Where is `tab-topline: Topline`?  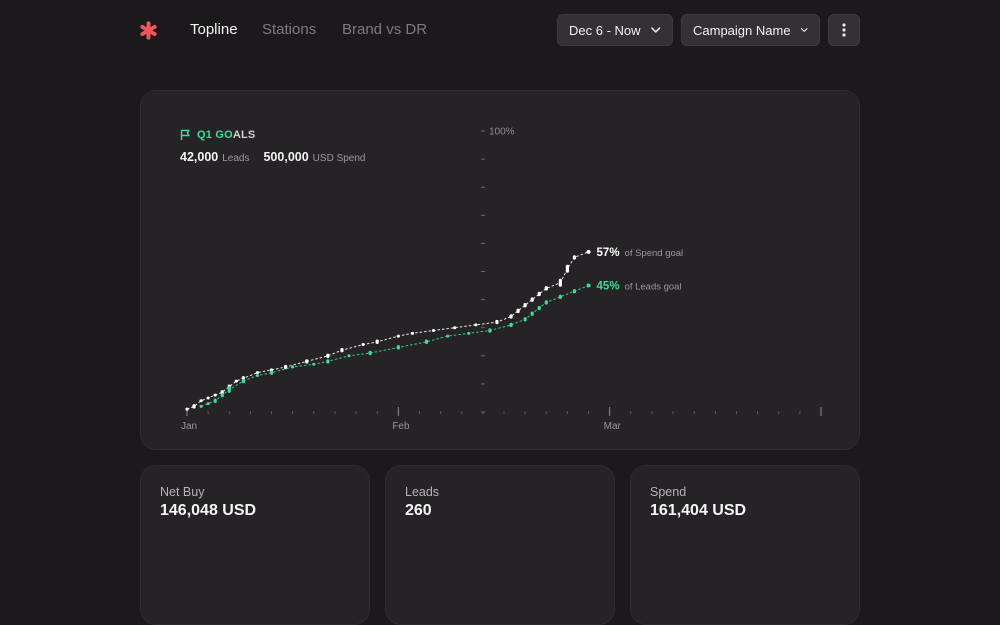
tab-topline: Topline is located at coordinates (214, 30).